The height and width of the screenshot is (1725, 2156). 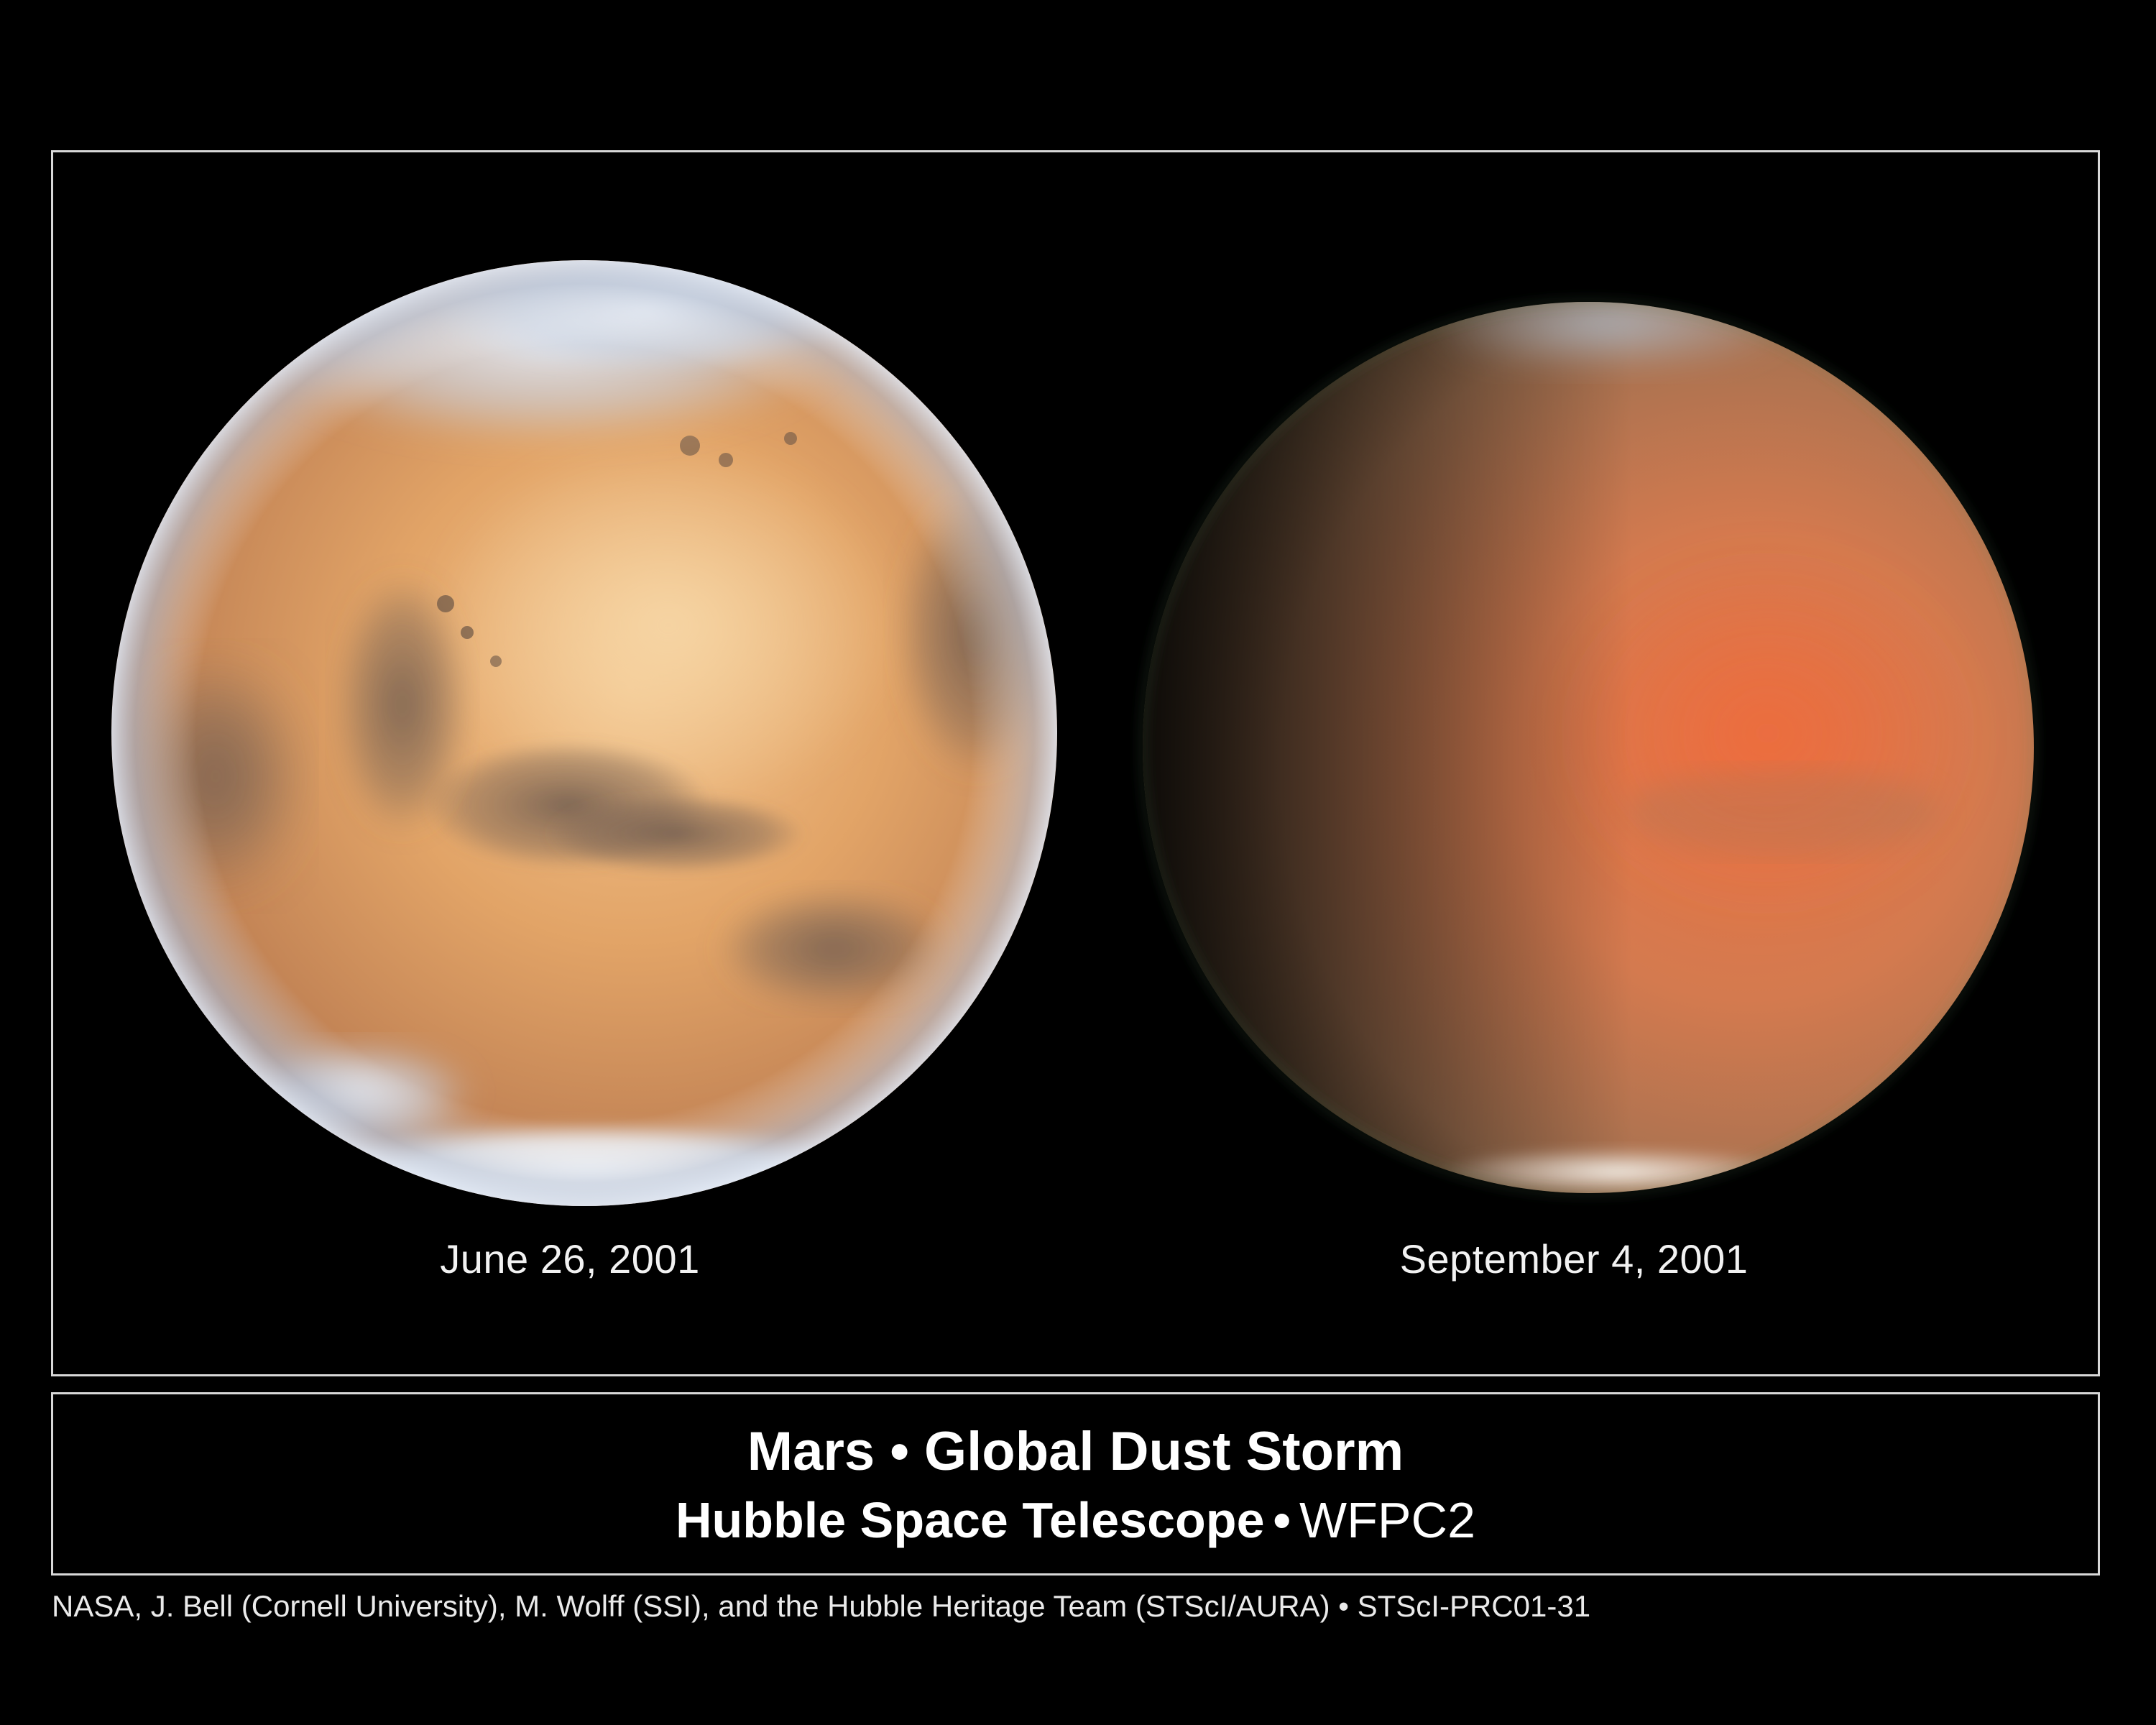 What do you see at coordinates (1075, 1451) in the screenshot?
I see `title: Mars • Global Dust Storm` at bounding box center [1075, 1451].